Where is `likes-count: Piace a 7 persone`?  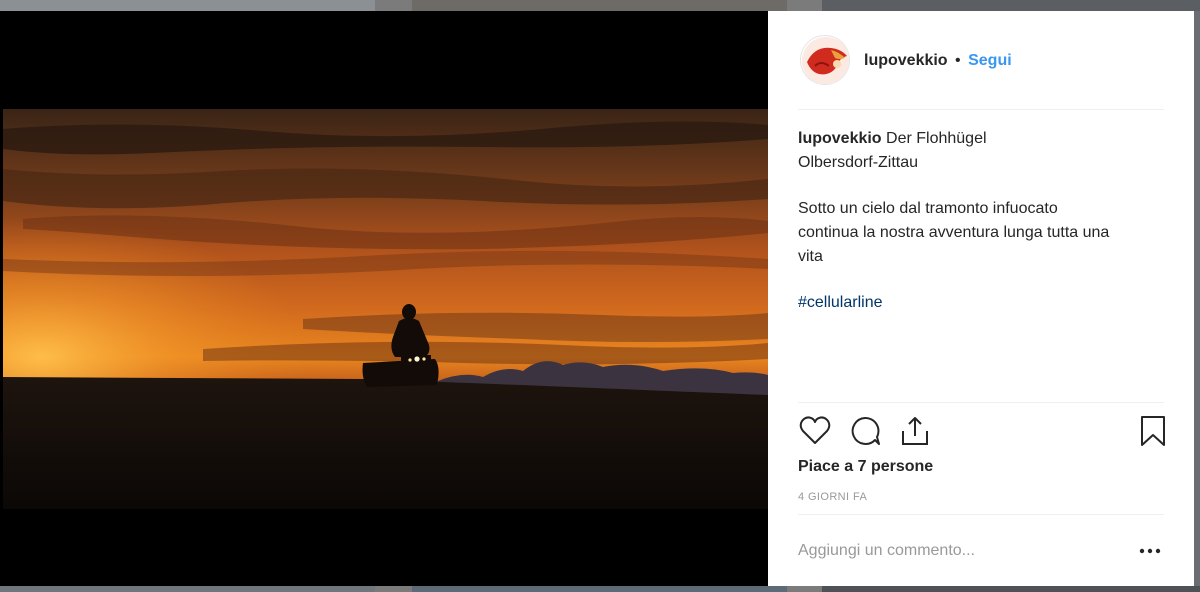
likes-count: Piace a 7 persone is located at coordinates (865, 467).